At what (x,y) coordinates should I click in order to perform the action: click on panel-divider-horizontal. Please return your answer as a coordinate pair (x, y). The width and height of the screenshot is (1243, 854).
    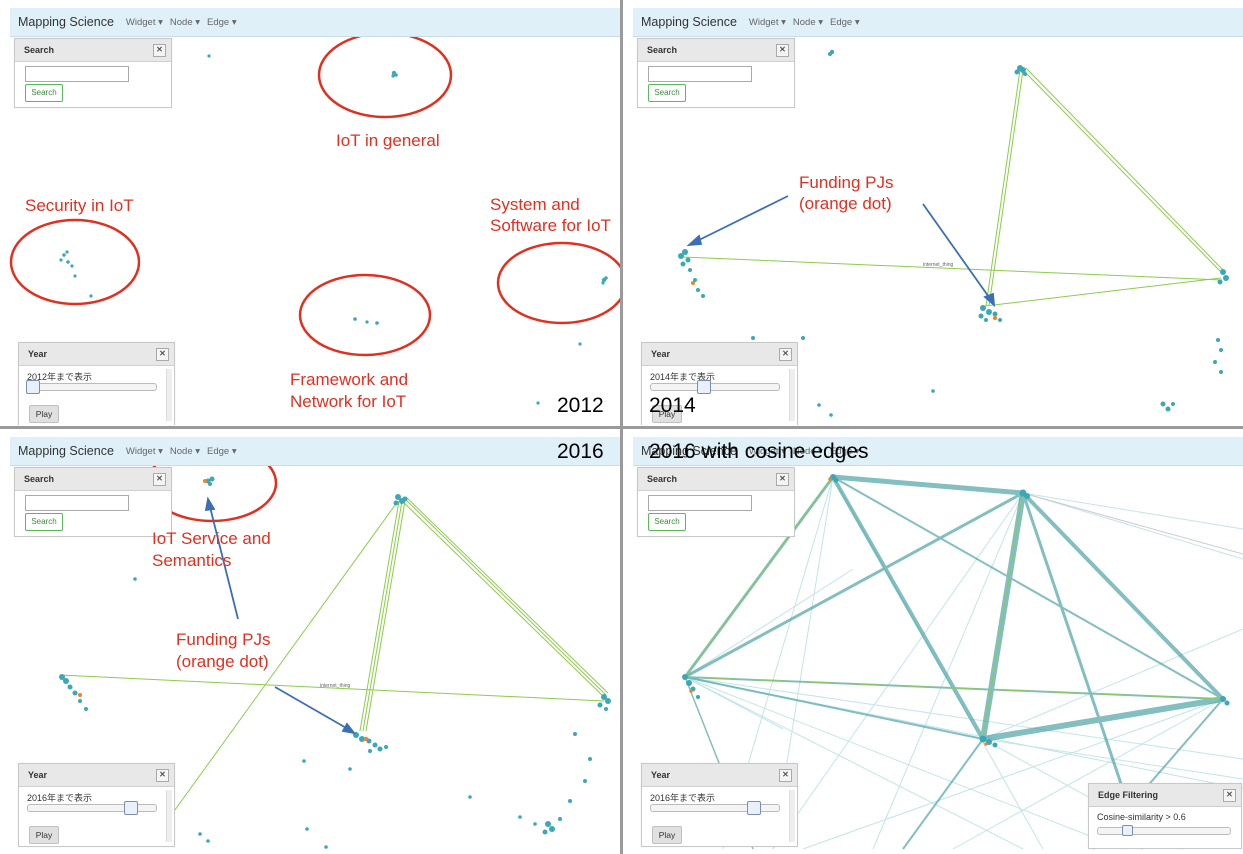
    Looking at the image, I should click on (621, 427).